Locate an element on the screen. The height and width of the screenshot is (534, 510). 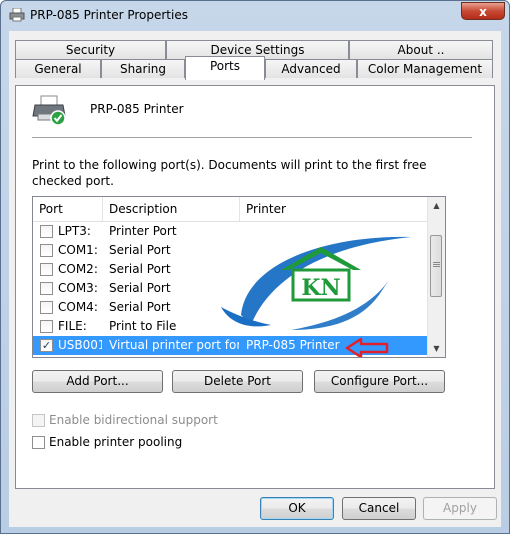
tab-sharing: Sharing is located at coordinates (143, 68).